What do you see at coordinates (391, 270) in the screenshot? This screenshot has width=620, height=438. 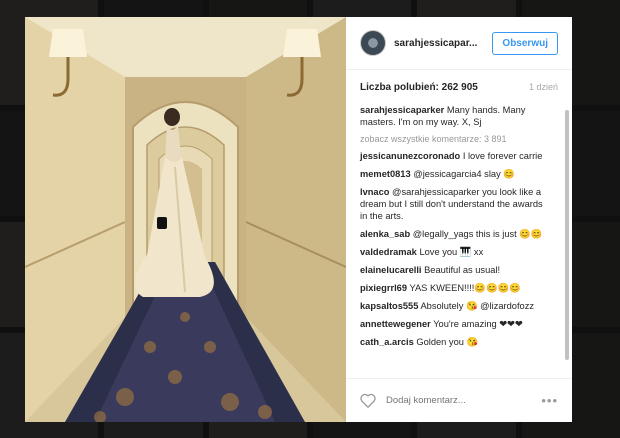 I see `comment-username: elainelucarelli` at bounding box center [391, 270].